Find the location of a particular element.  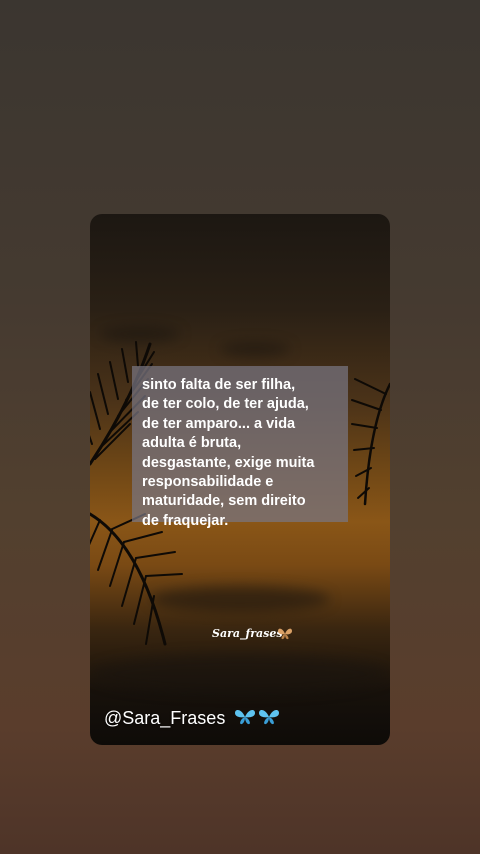

signature-text: Sara_frases is located at coordinates (247, 633).